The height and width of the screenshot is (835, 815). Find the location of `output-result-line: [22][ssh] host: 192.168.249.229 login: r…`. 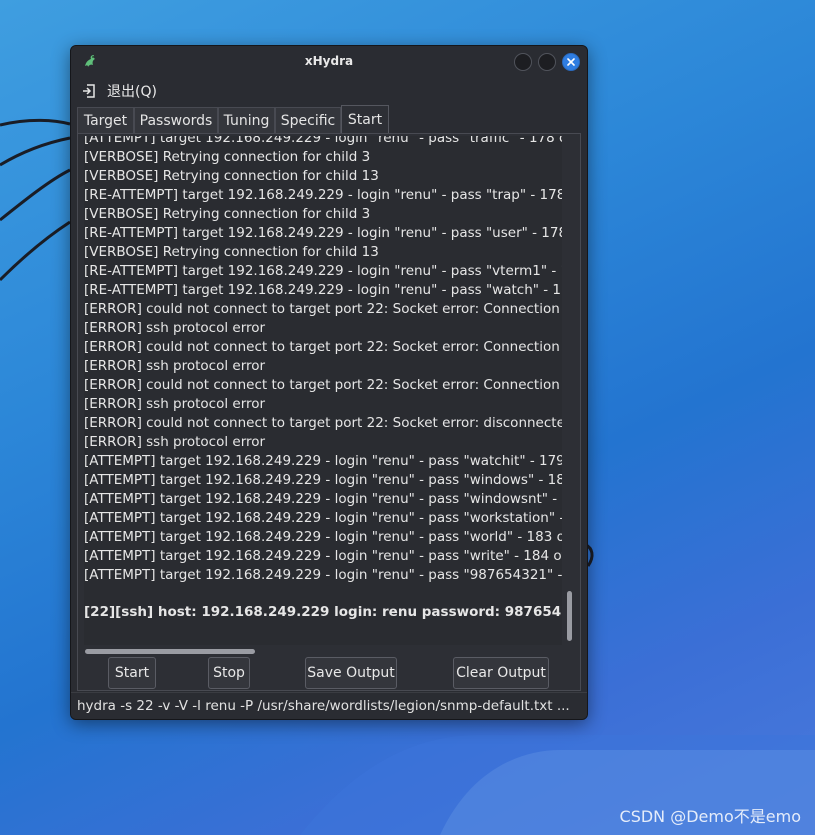

output-result-line: [22][ssh] host: 192.168.249.229 login: r… is located at coordinates (323, 612).